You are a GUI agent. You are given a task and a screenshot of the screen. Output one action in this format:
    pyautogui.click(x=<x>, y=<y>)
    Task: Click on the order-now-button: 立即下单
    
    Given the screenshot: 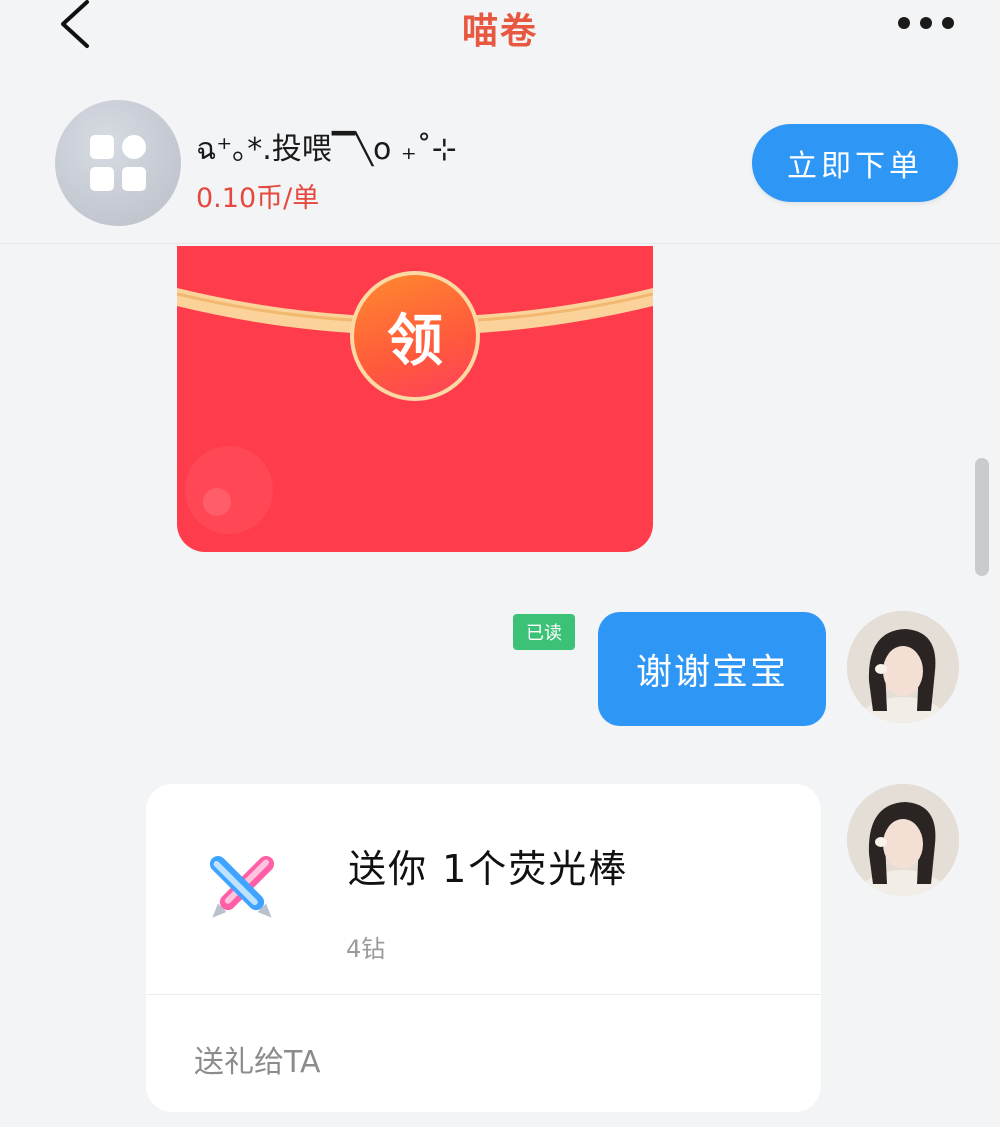 What is the action you would take?
    pyautogui.click(x=855, y=163)
    